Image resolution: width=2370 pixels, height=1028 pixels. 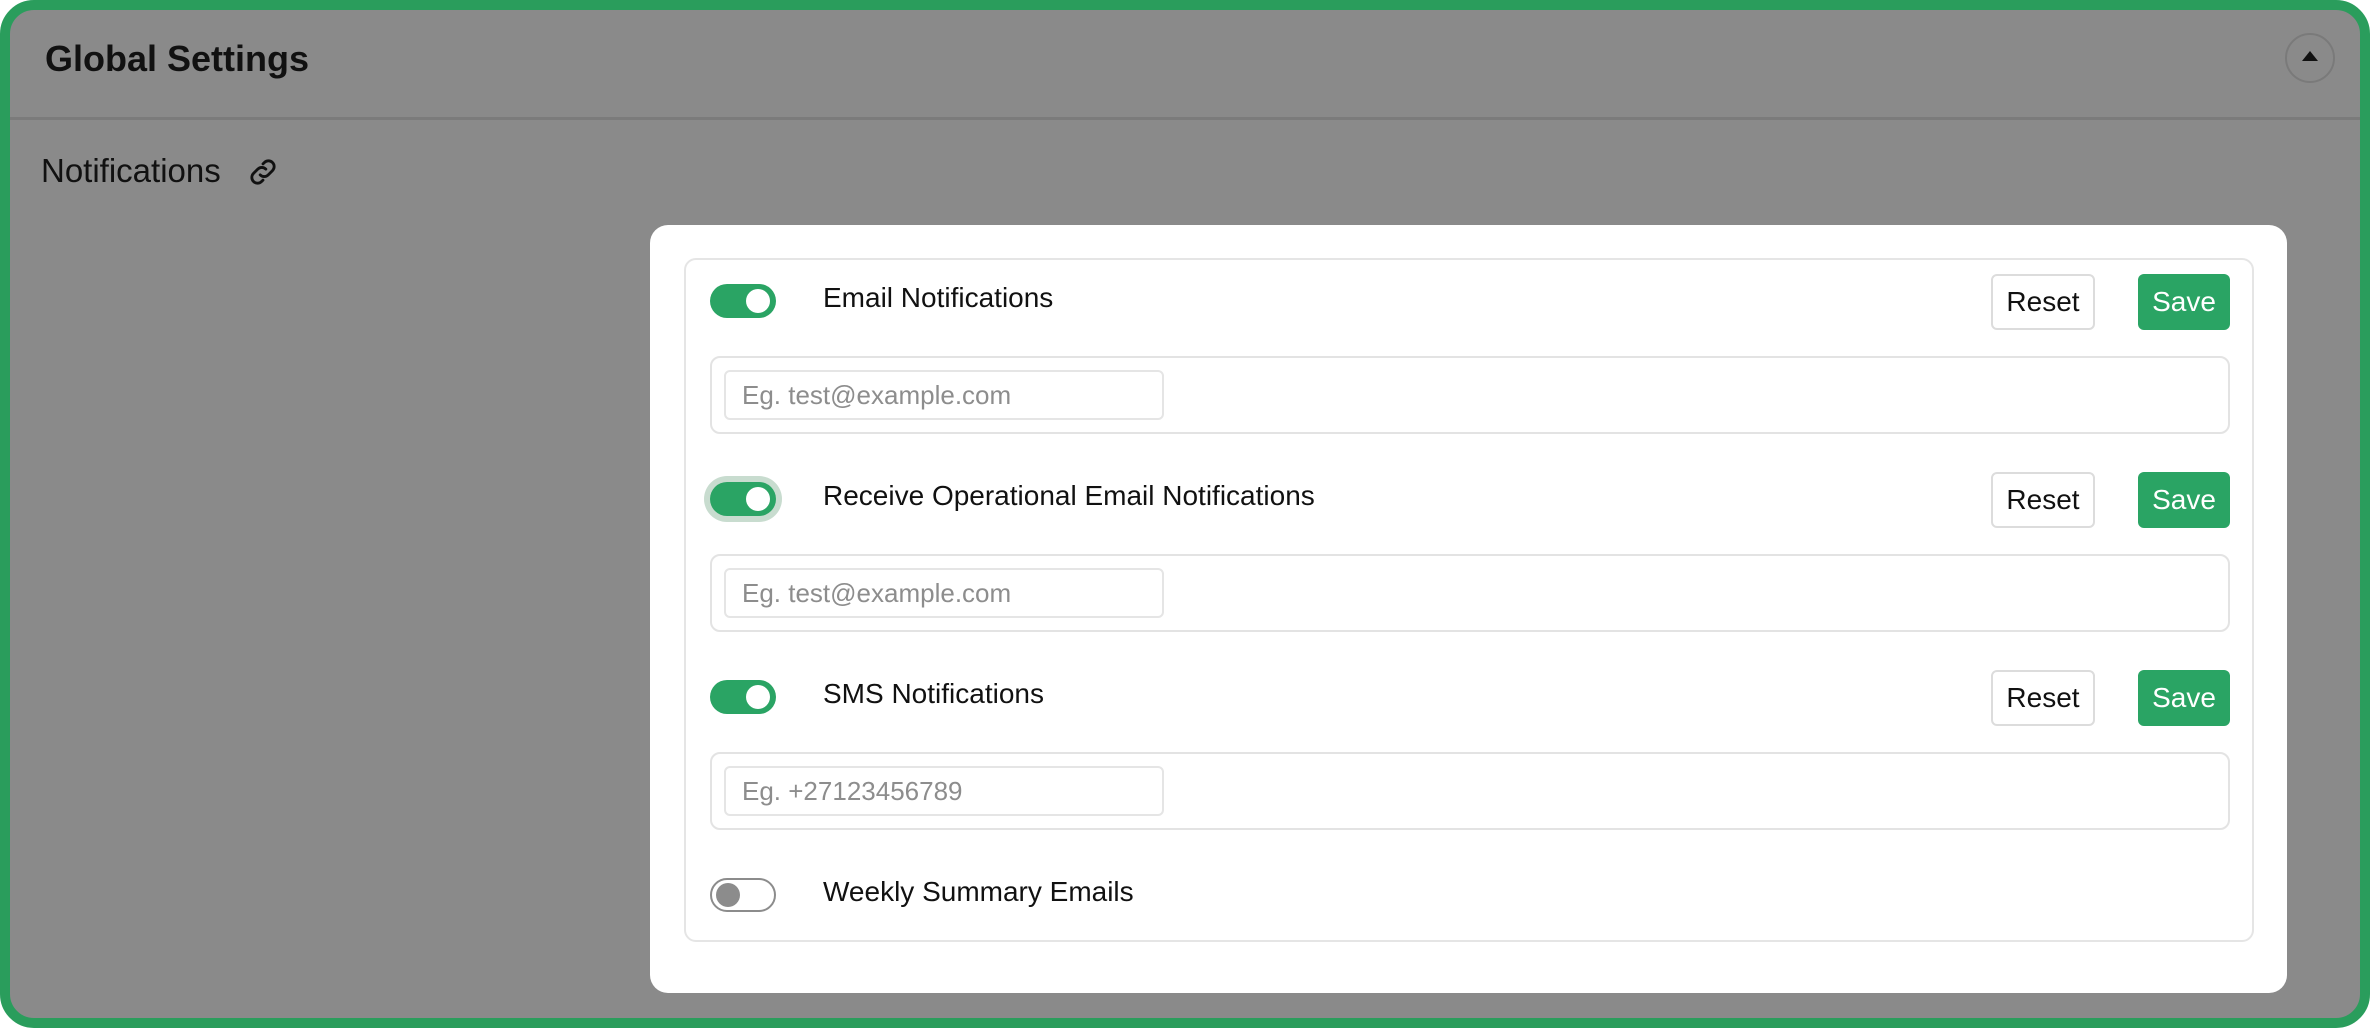 I want to click on setting-row-weekly-summary: Weekly Summary Emails, so click(x=1469, y=894).